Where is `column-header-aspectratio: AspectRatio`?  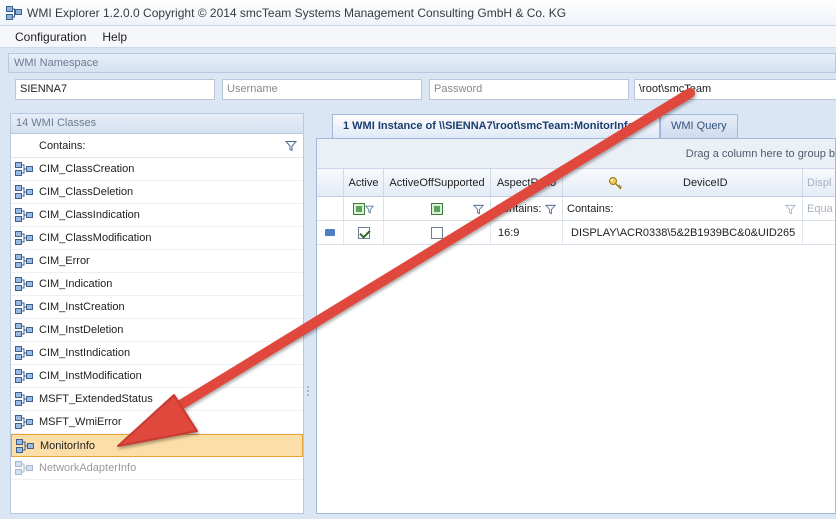
column-header-aspectratio: AspectRatio is located at coordinates (527, 183).